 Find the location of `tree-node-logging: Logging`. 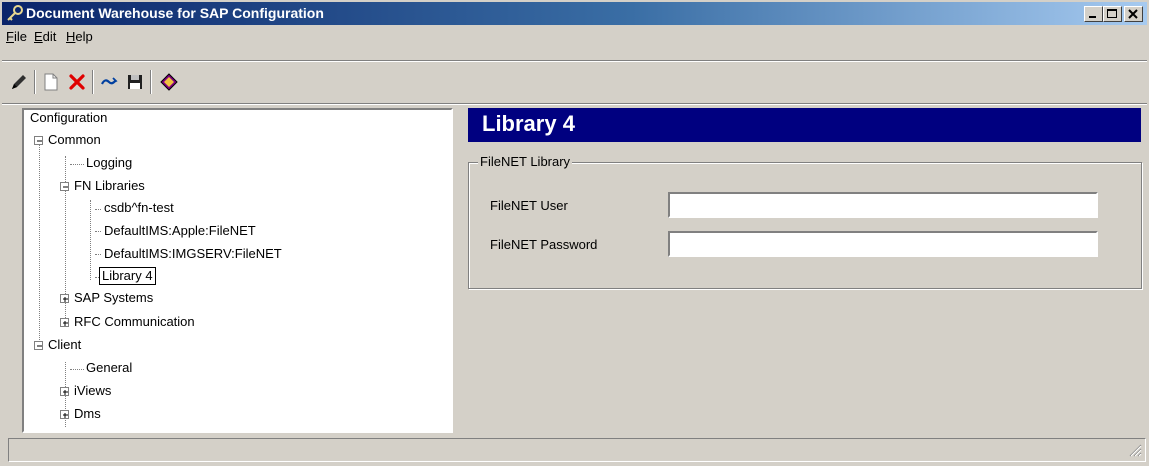

tree-node-logging: Logging is located at coordinates (109, 163).